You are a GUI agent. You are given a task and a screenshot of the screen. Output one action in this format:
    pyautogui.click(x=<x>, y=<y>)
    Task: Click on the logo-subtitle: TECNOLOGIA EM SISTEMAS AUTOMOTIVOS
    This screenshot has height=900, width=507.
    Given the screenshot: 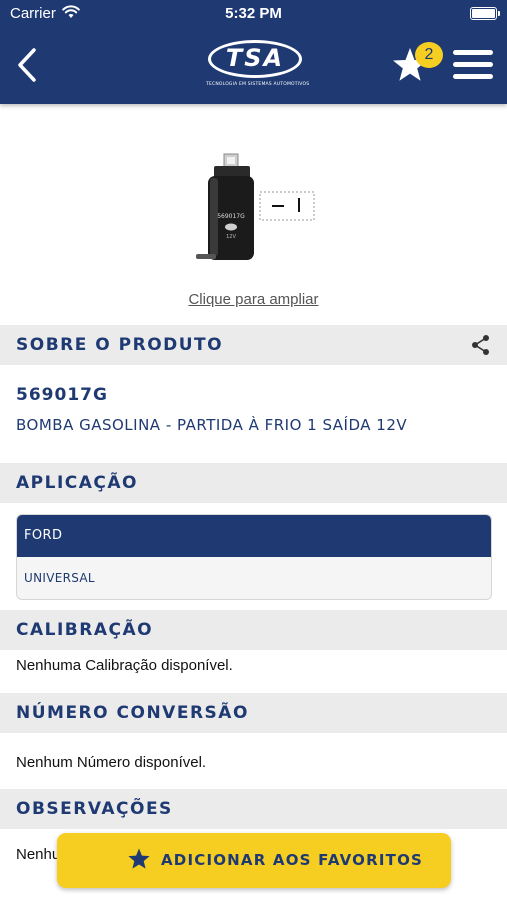 What is the action you would take?
    pyautogui.click(x=258, y=84)
    